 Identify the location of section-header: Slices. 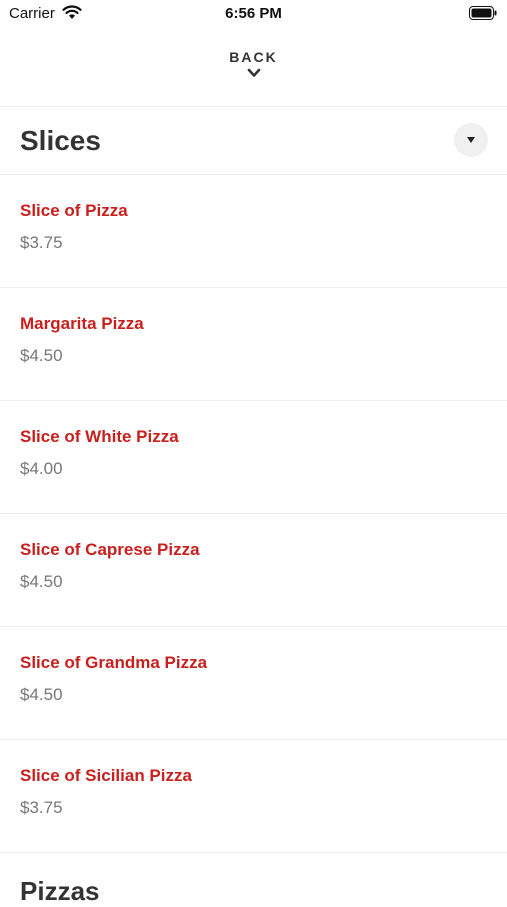
(253, 141).